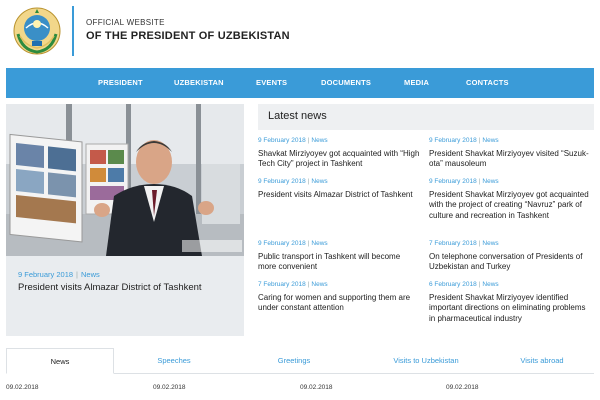  Describe the element at coordinates (120, 83) in the screenshot. I see `nav-item-president: PRESIDENT` at that location.